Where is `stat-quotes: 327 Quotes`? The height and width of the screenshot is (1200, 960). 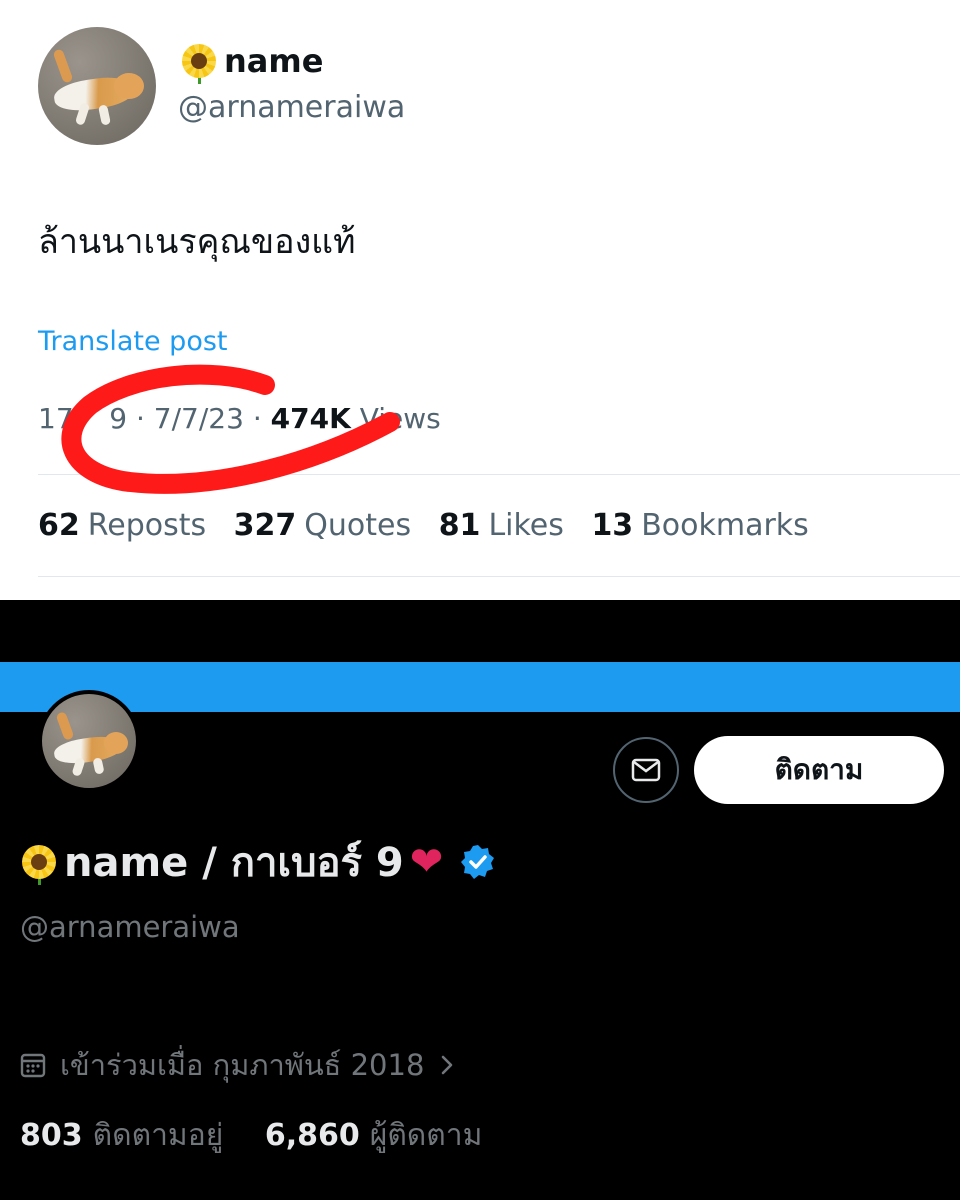 stat-quotes: 327 Quotes is located at coordinates (322, 525).